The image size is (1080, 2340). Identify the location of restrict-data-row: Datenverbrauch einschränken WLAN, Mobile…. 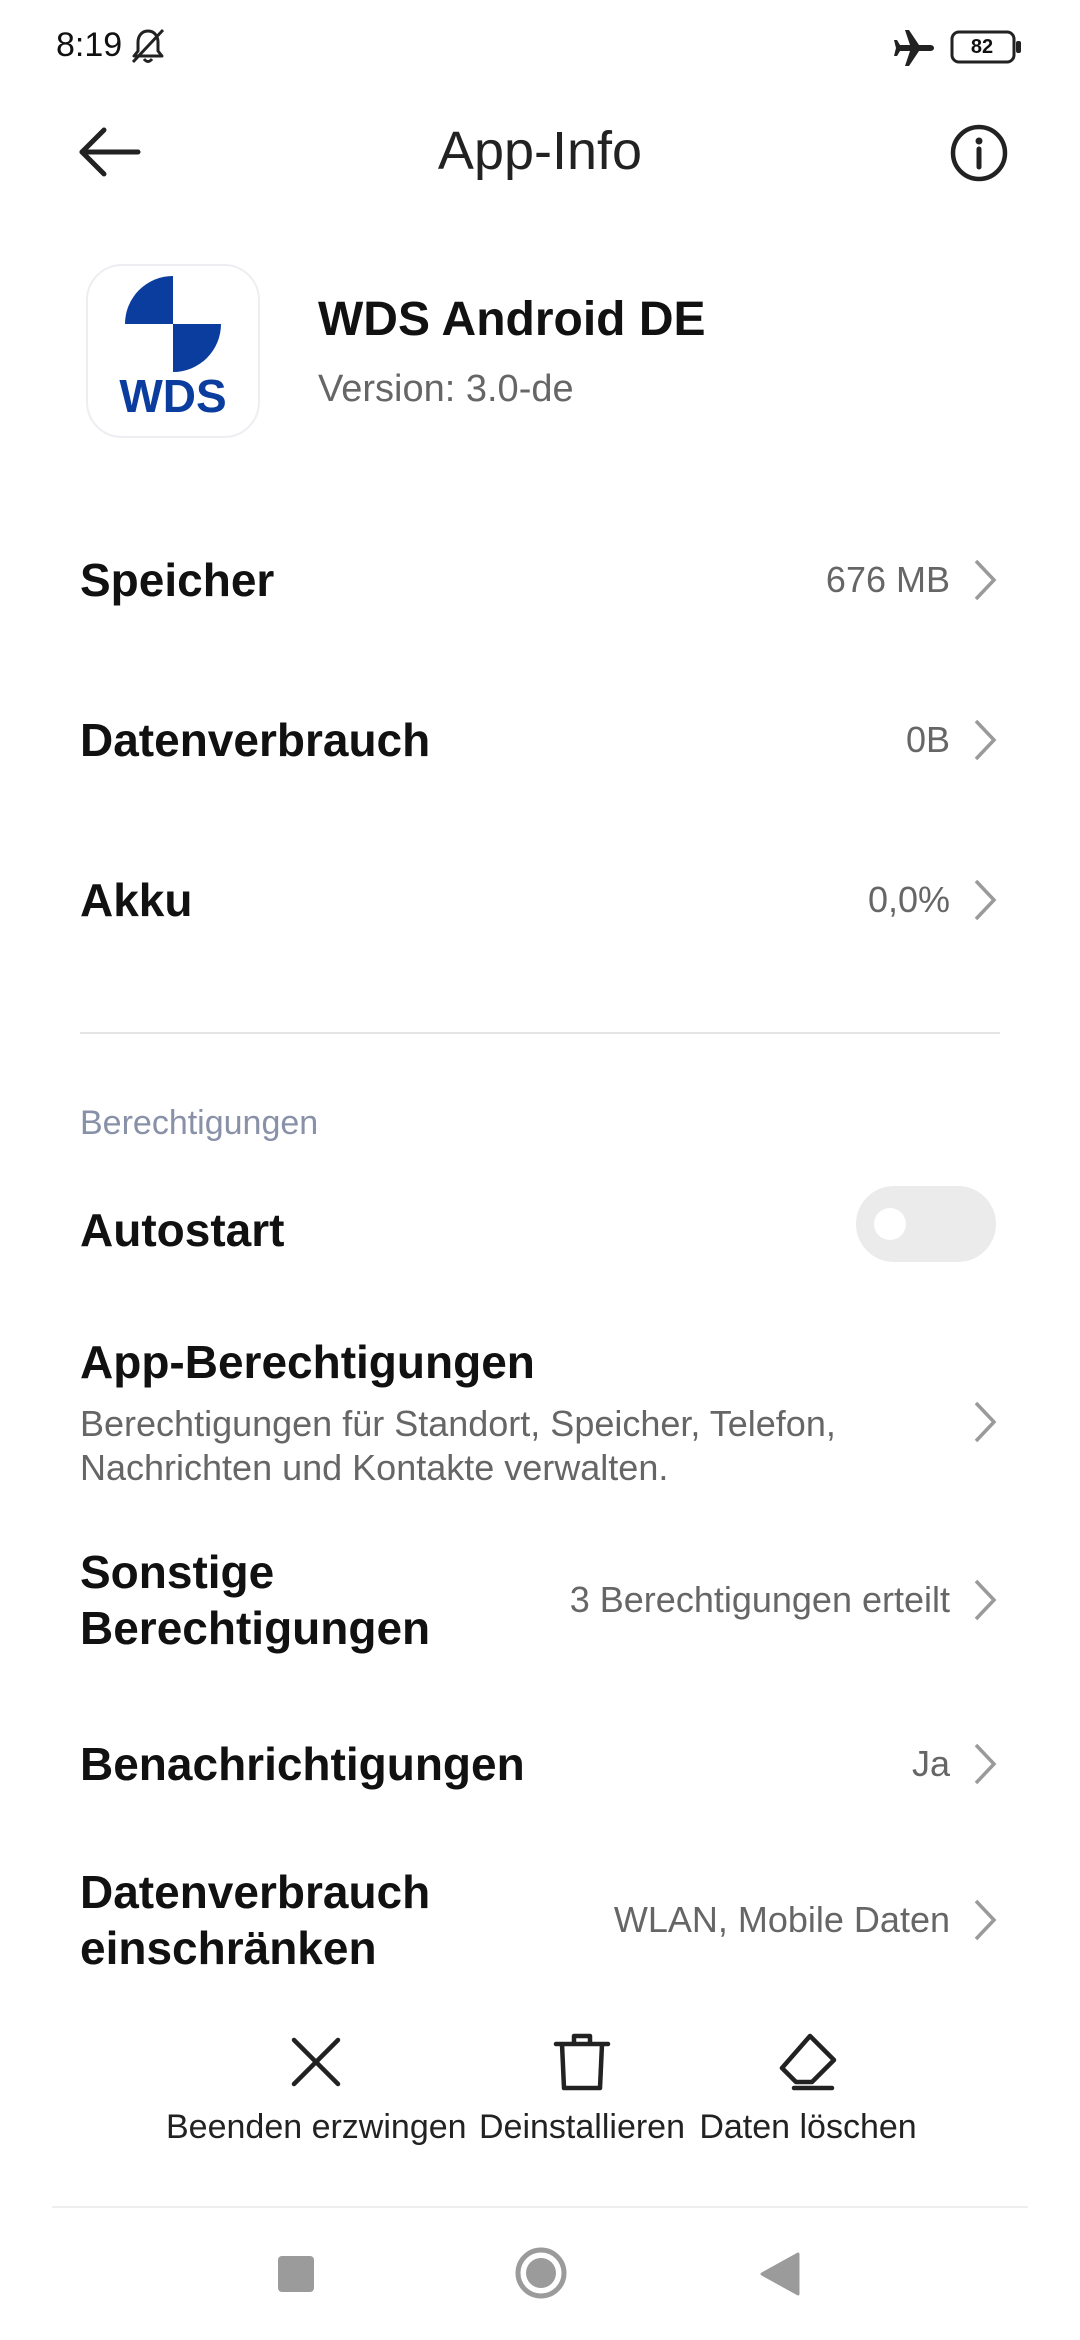
(540, 1922).